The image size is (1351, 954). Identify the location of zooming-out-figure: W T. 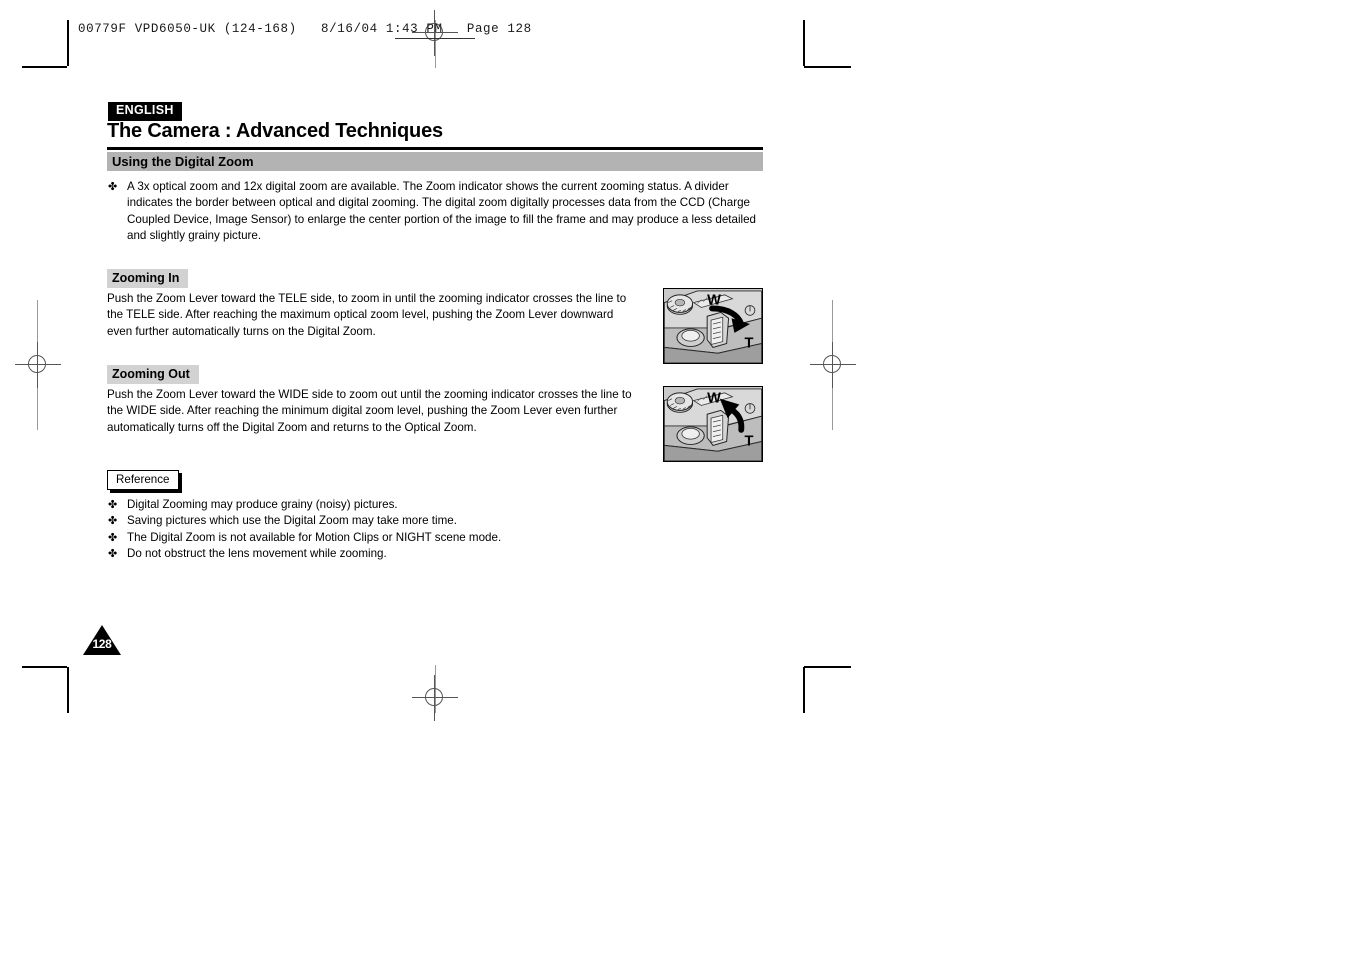
(713, 424).